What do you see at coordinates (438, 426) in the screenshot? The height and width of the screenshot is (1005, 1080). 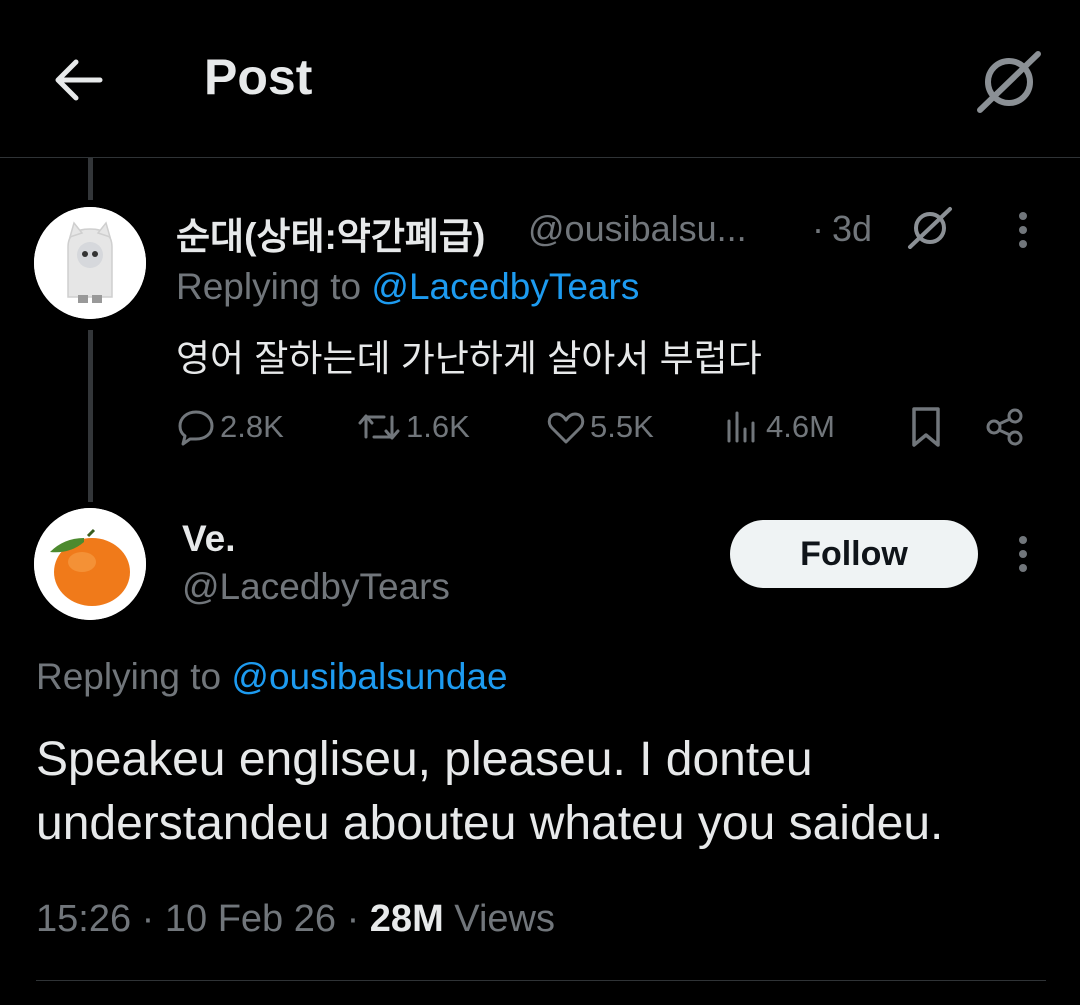 I see `repost-count: 1.6K` at bounding box center [438, 426].